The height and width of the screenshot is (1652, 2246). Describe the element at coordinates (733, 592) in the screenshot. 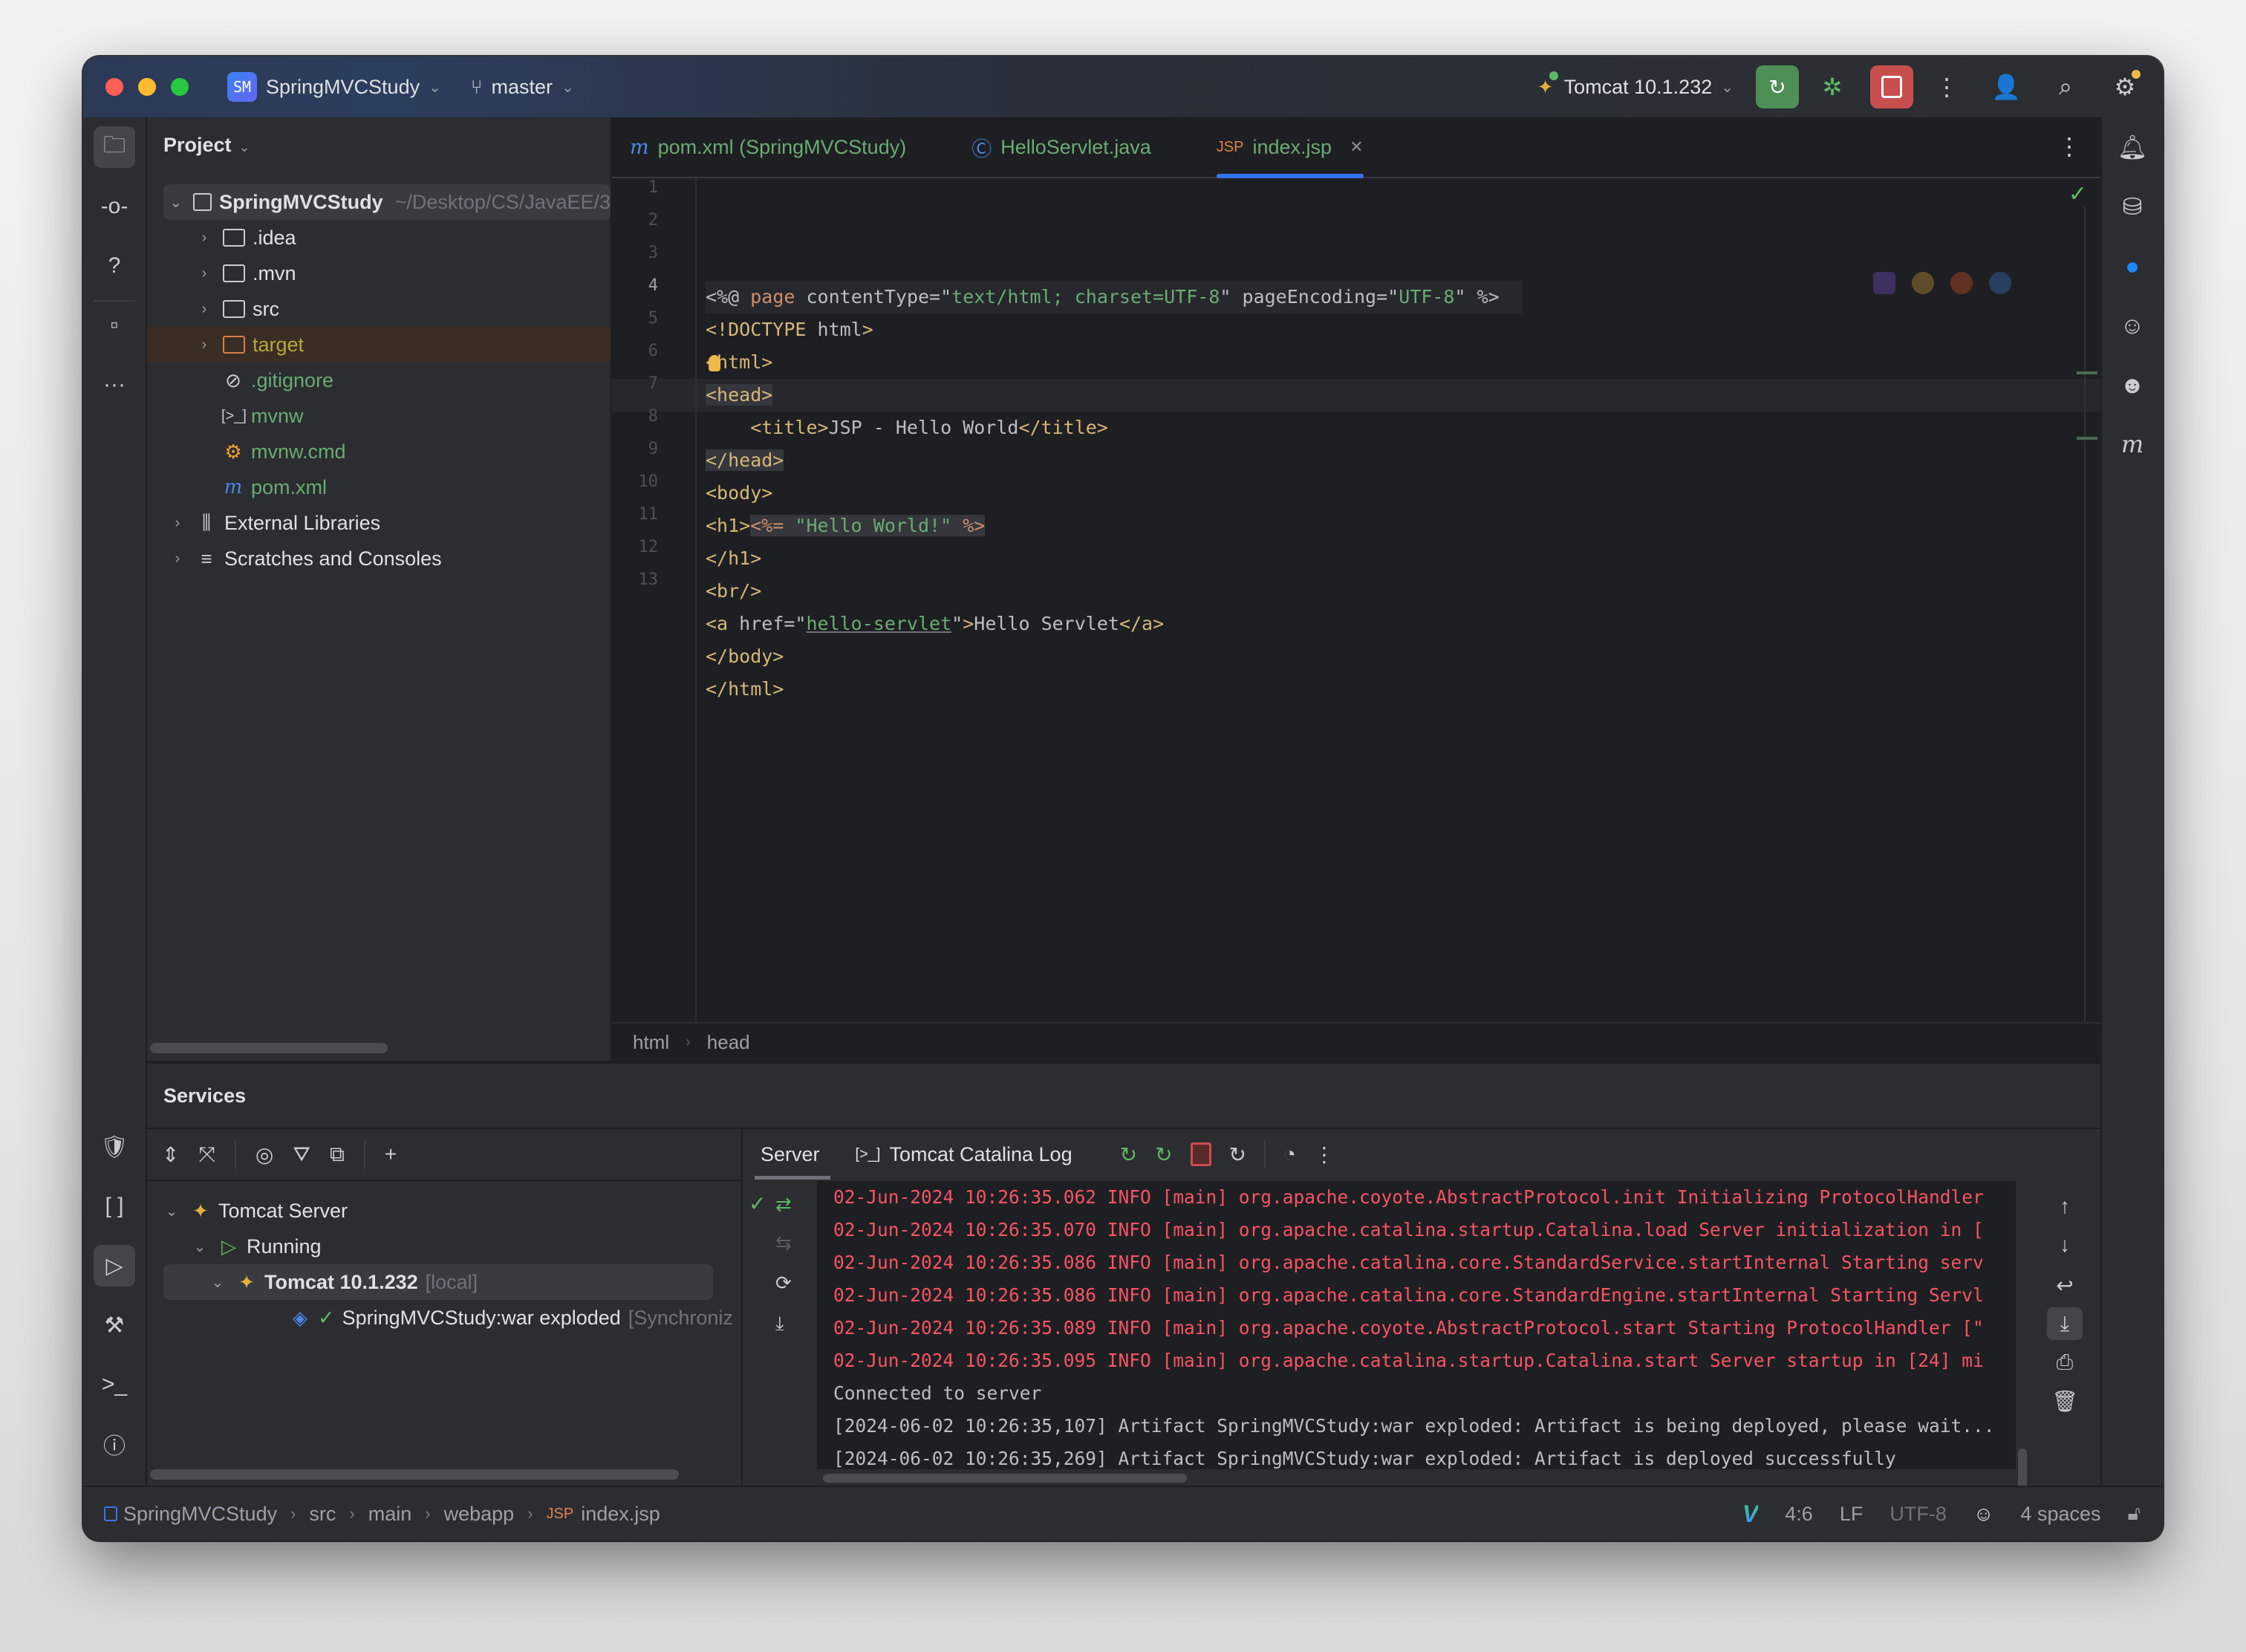

I see `code-line-10: <br/>` at that location.